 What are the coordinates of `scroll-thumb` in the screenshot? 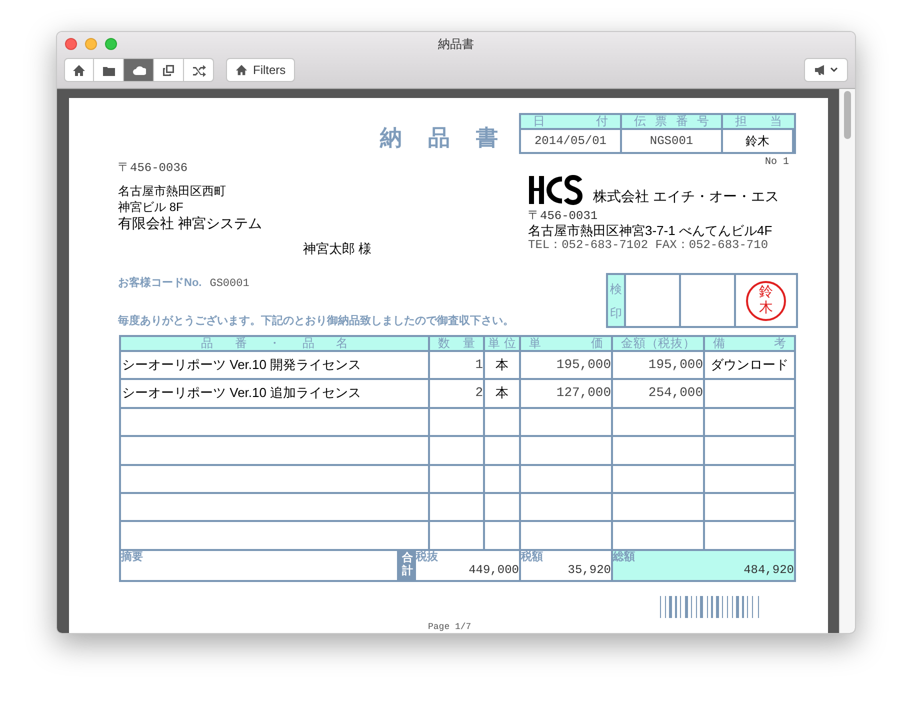 It's located at (847, 115).